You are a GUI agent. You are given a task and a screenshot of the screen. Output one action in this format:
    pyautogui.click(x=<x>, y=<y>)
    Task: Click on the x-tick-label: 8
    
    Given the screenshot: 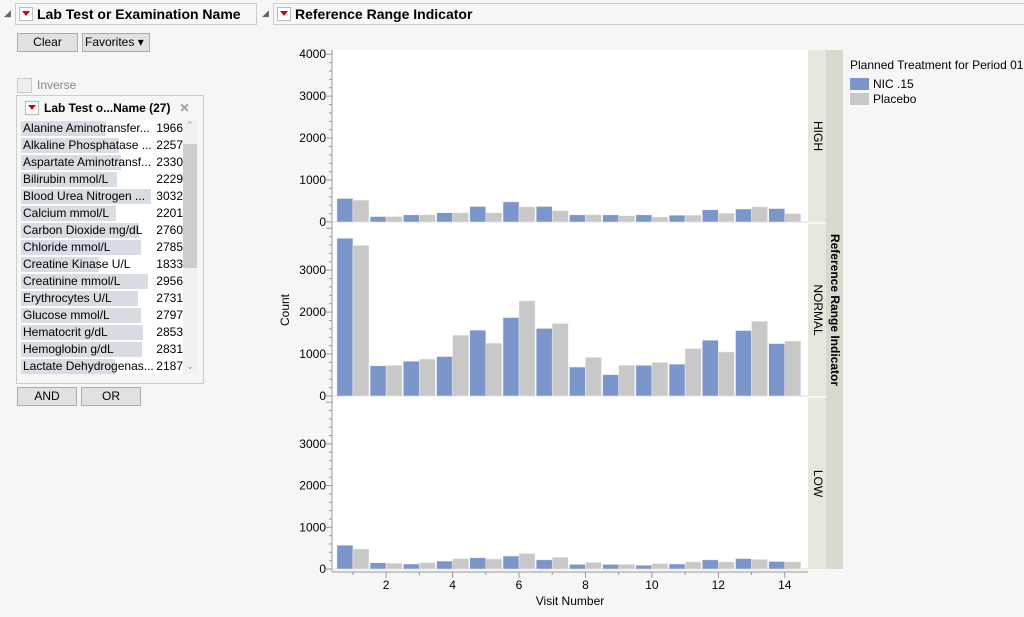 What is the action you would take?
    pyautogui.click(x=585, y=585)
    